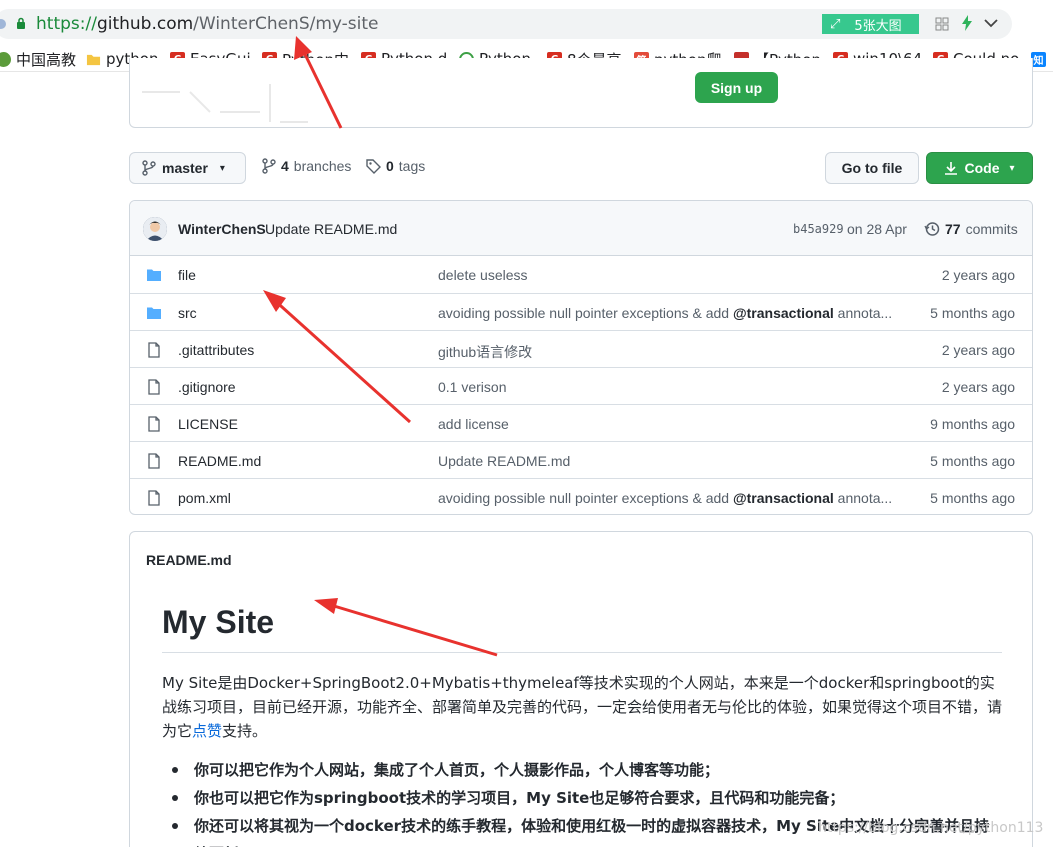 This screenshot has width=1053, height=847. What do you see at coordinates (953, 229) in the screenshot?
I see `commits-count: 77` at bounding box center [953, 229].